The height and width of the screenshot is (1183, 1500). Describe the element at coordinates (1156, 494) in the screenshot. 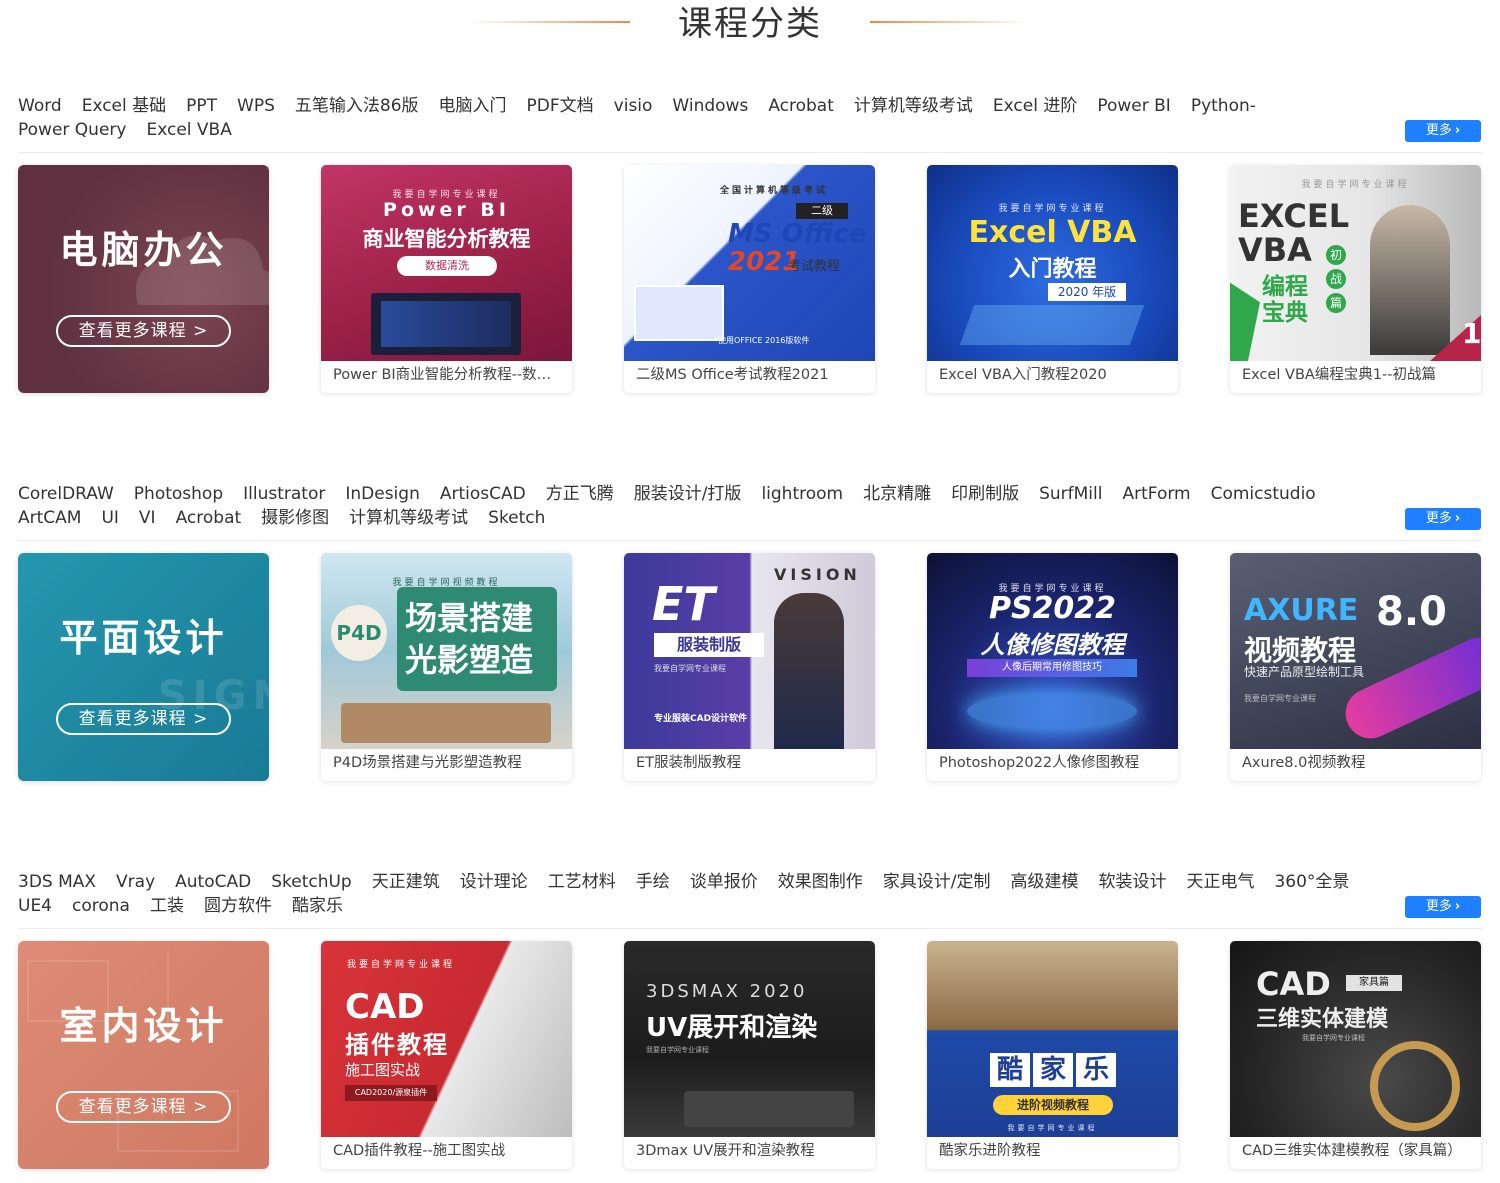

I see `tag-link: ArtForm` at that location.